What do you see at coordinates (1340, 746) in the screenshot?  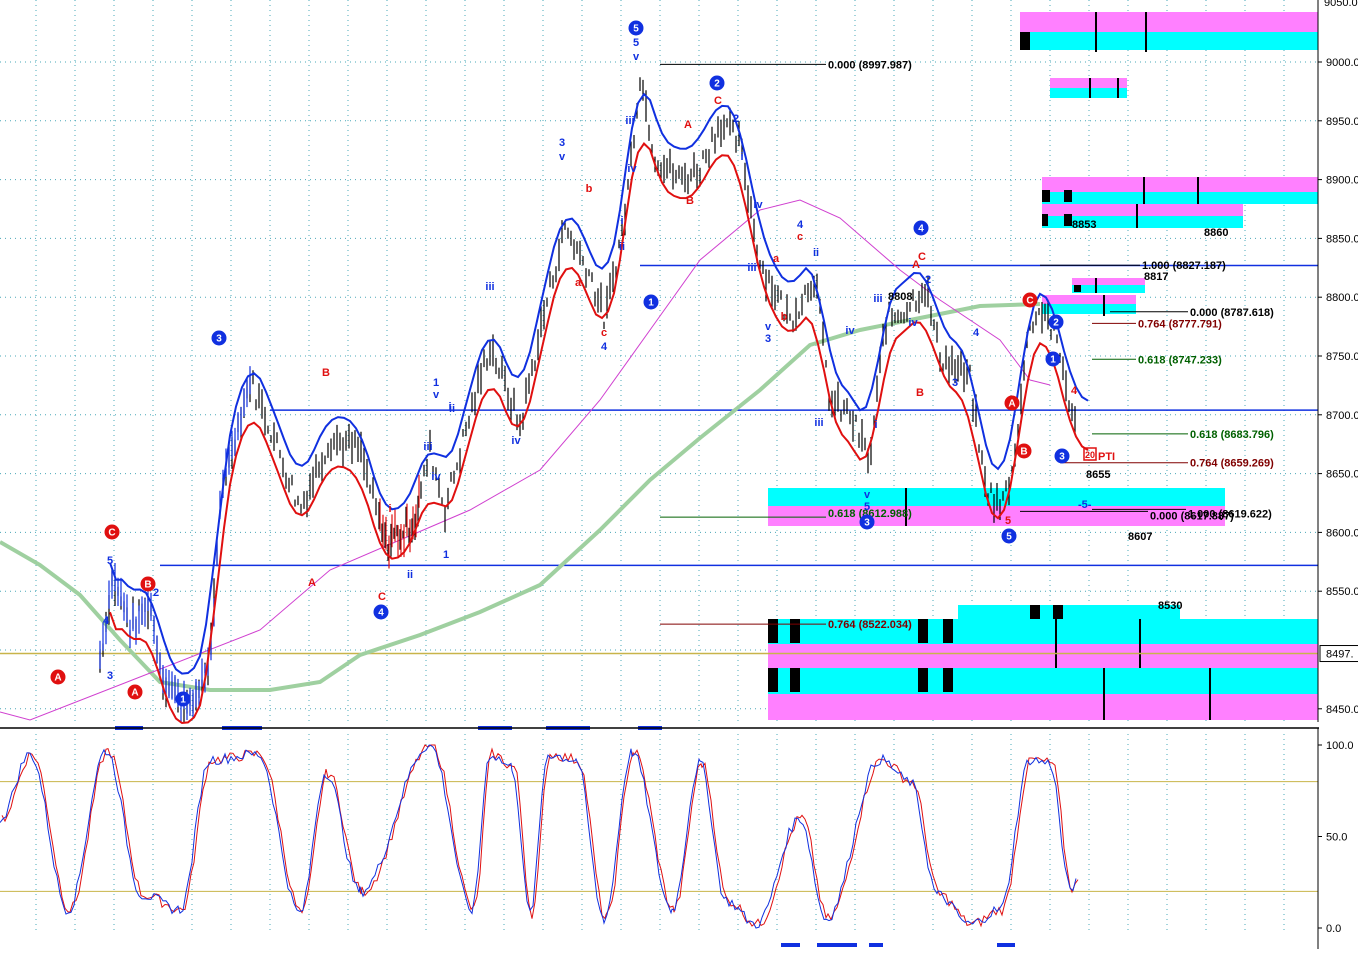 I see `osc-tick-label: 100.0` at bounding box center [1340, 746].